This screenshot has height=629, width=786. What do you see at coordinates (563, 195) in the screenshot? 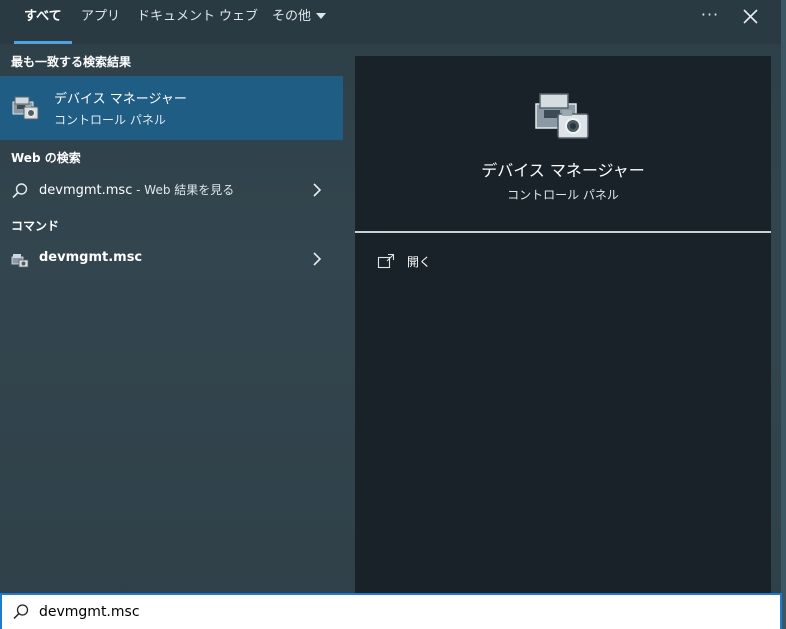
I see `preview-subtitle: コントロール パネル` at bounding box center [563, 195].